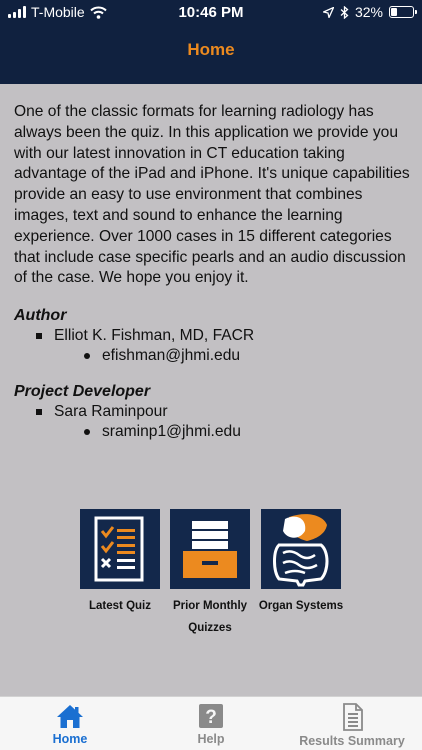 The image size is (422, 750). What do you see at coordinates (368, 12) in the screenshot?
I see `battery-percent: 32%` at bounding box center [368, 12].